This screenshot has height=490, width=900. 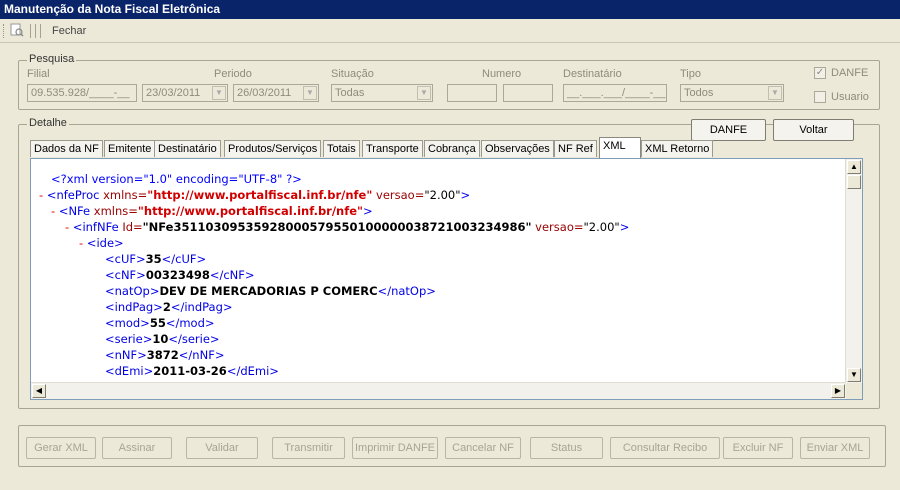 I want to click on tab-nf-ref: NF Ref, so click(x=575, y=148).